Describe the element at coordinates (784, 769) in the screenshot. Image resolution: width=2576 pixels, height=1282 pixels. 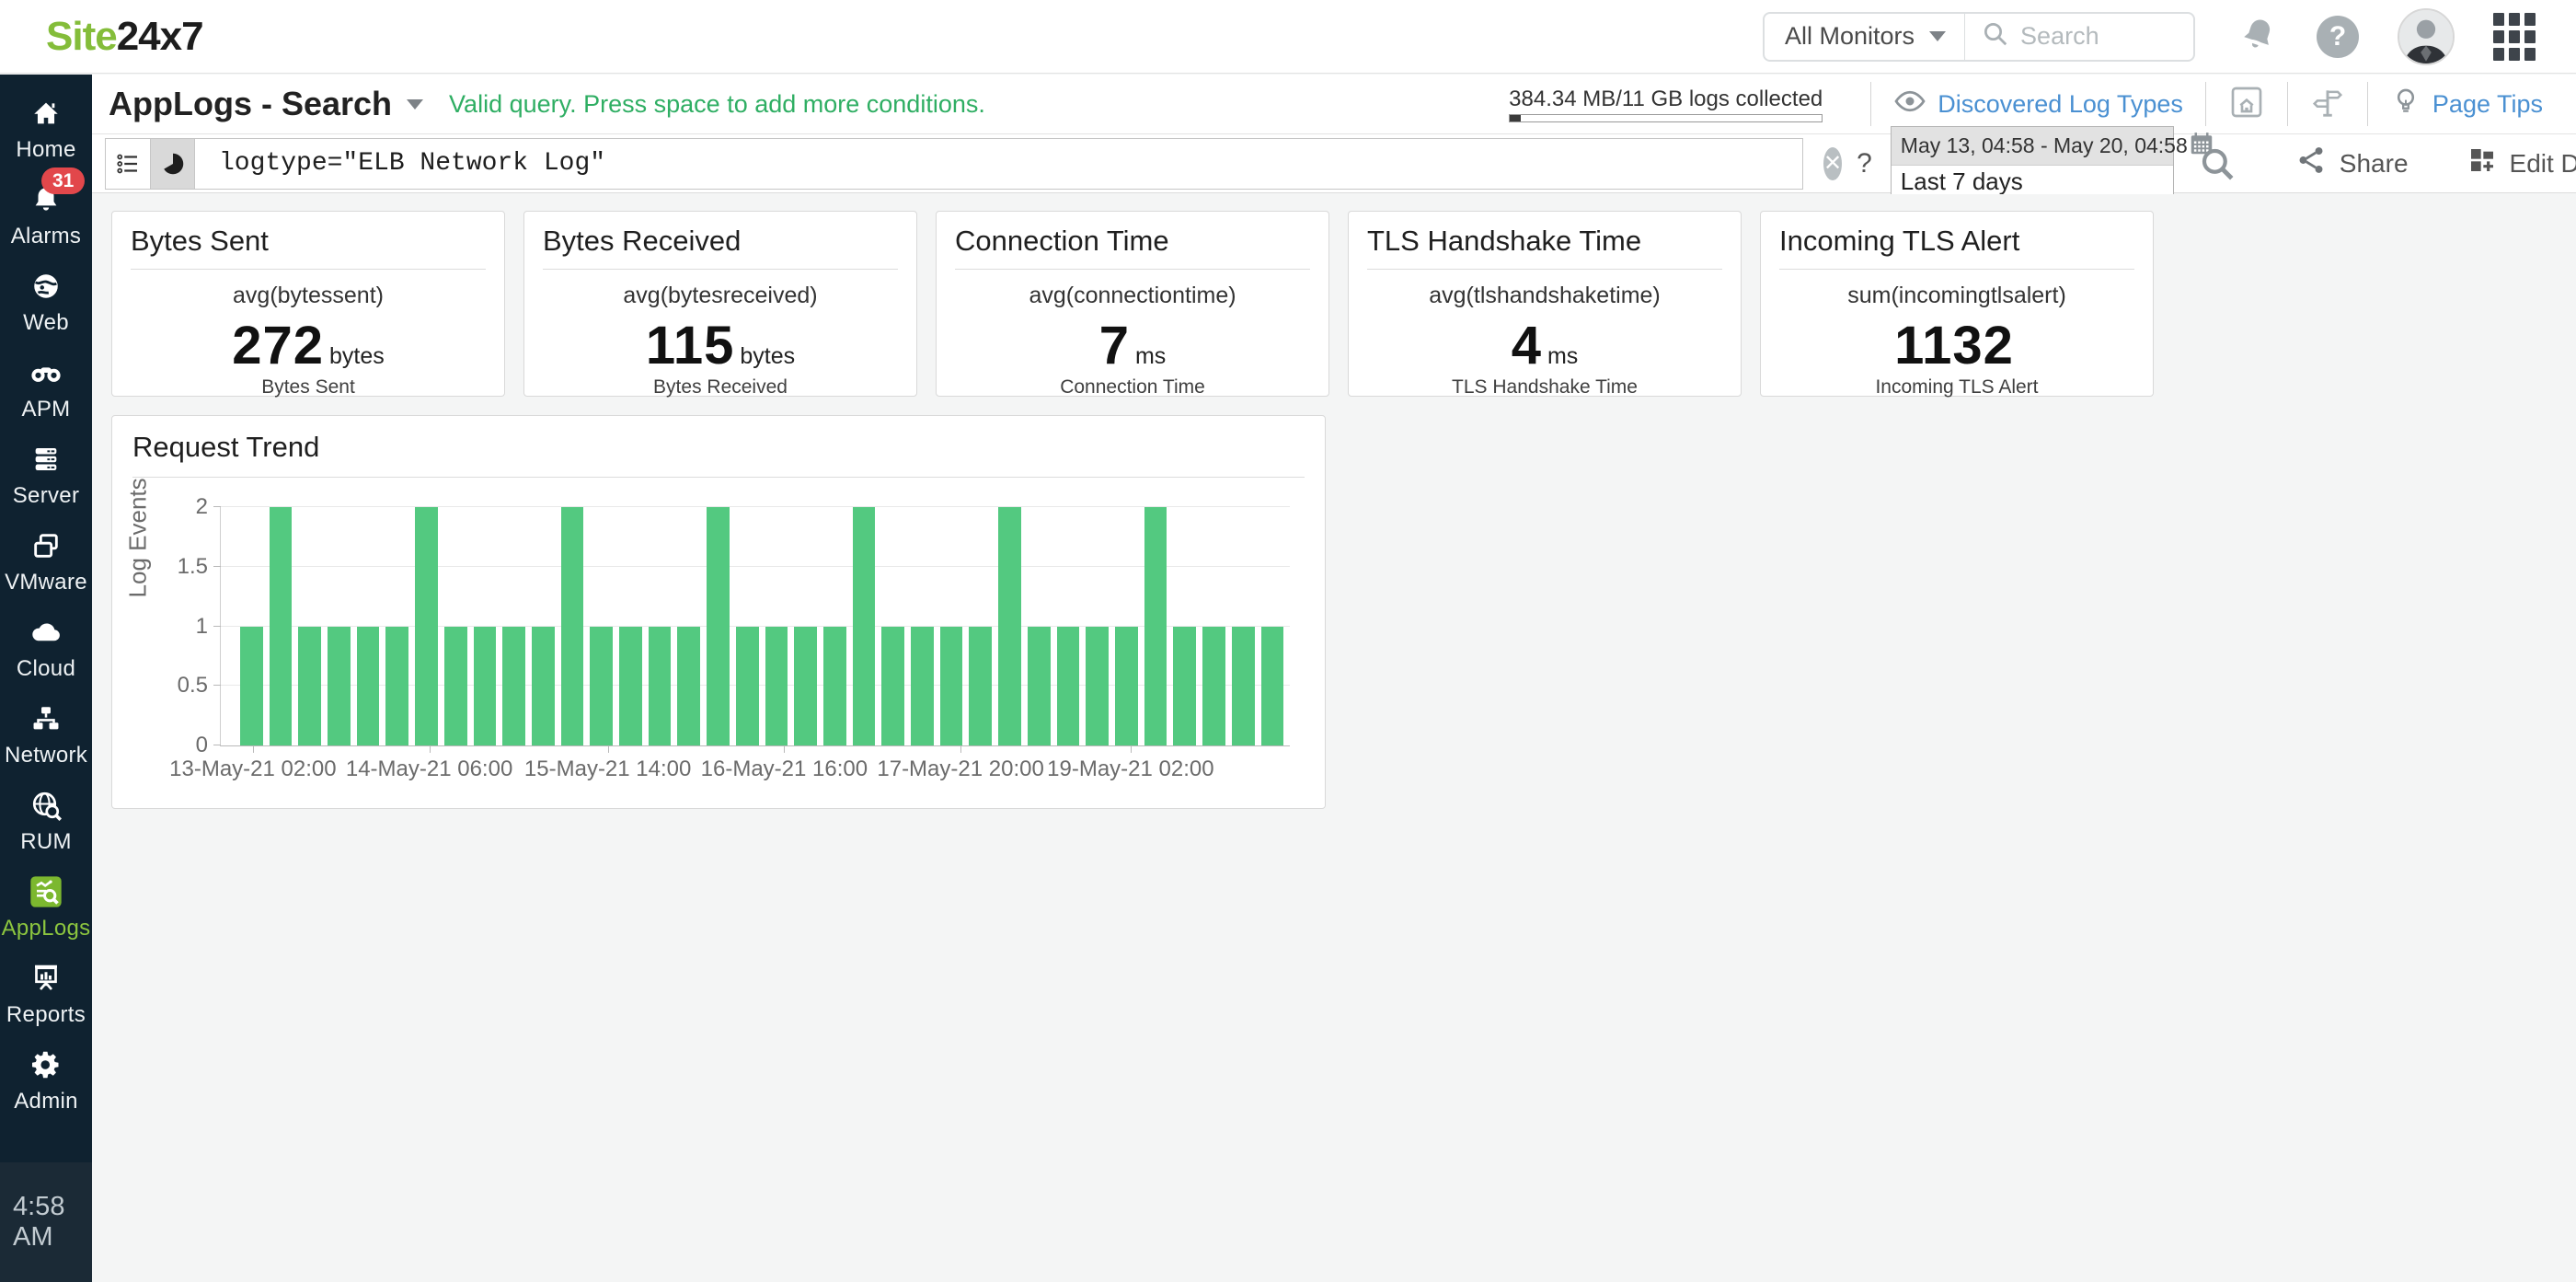
I see `x-tick-label: 16-May-21 16:00` at that location.